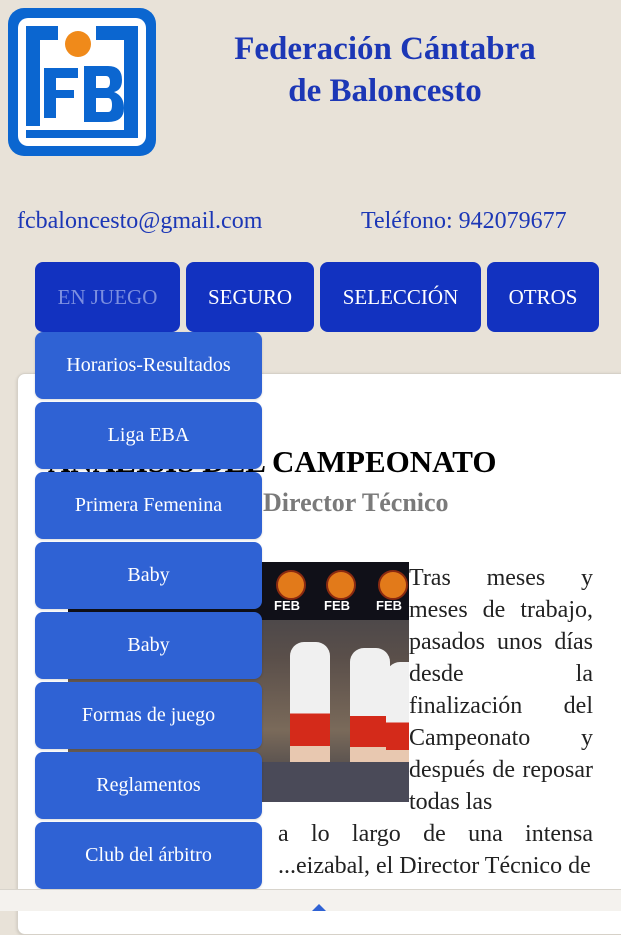 The image size is (621, 935). What do you see at coordinates (148, 785) in the screenshot?
I see `menu-item-reglamentos: Reglamentos` at bounding box center [148, 785].